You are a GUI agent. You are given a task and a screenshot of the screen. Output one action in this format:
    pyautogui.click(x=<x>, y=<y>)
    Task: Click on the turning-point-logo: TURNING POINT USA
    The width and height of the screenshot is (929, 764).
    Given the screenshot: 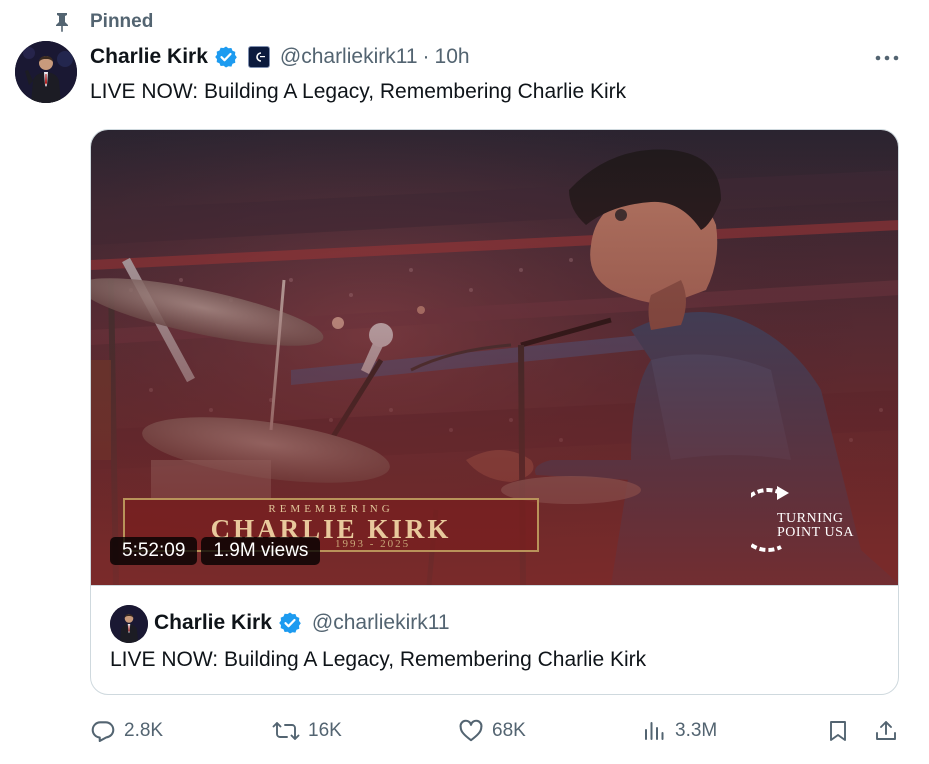 What is the action you would take?
    pyautogui.click(x=807, y=520)
    